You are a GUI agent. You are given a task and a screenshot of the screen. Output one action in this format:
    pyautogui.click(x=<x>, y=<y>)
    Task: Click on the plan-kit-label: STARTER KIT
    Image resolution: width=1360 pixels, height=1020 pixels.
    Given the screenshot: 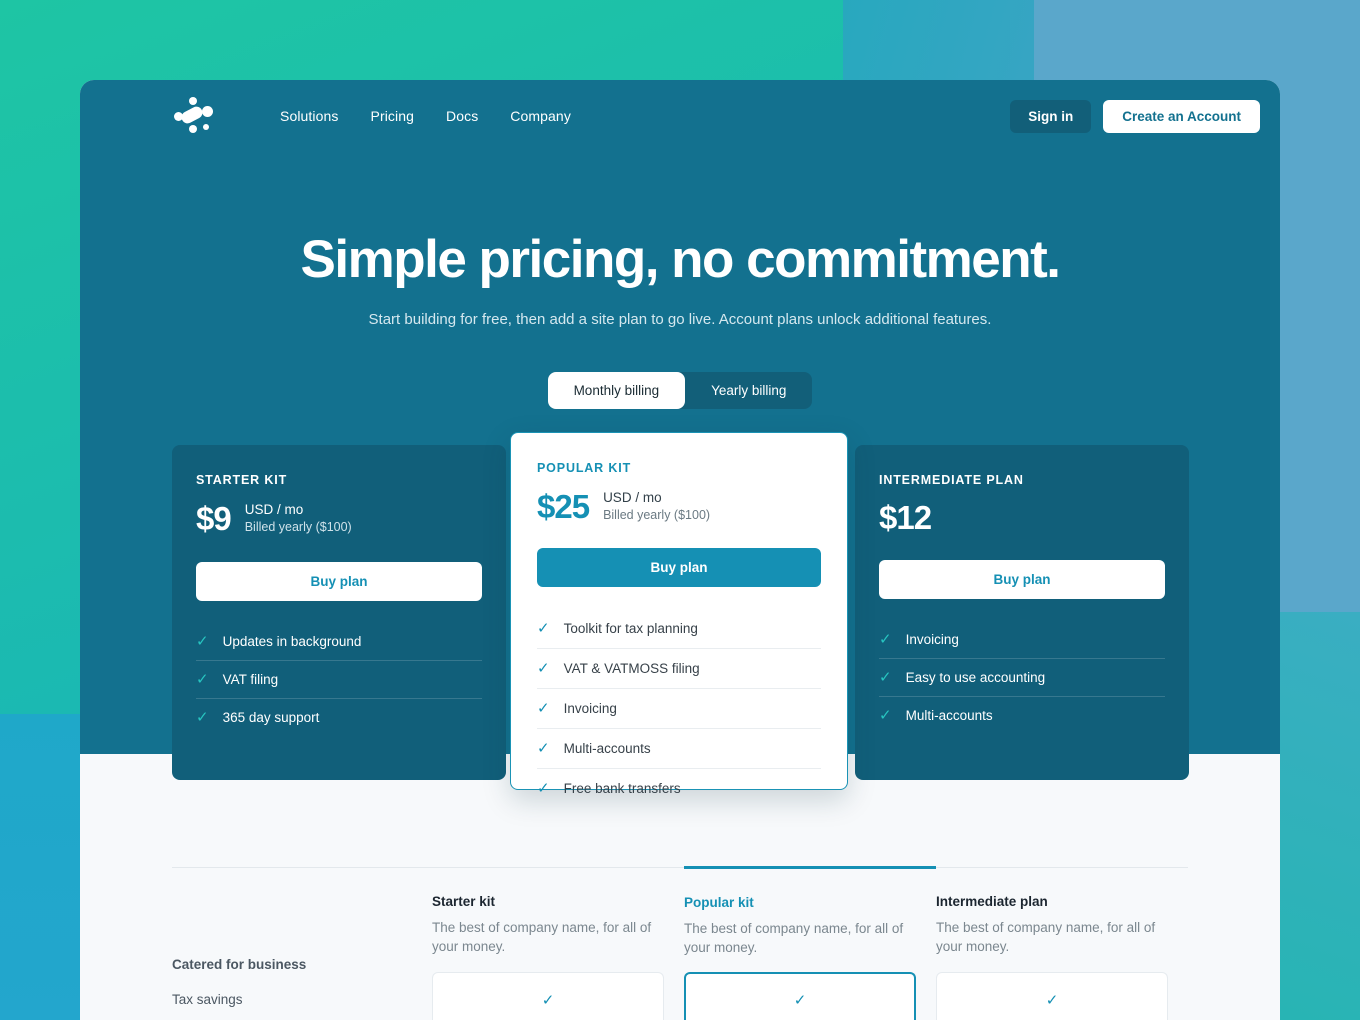 What is the action you would take?
    pyautogui.click(x=242, y=480)
    